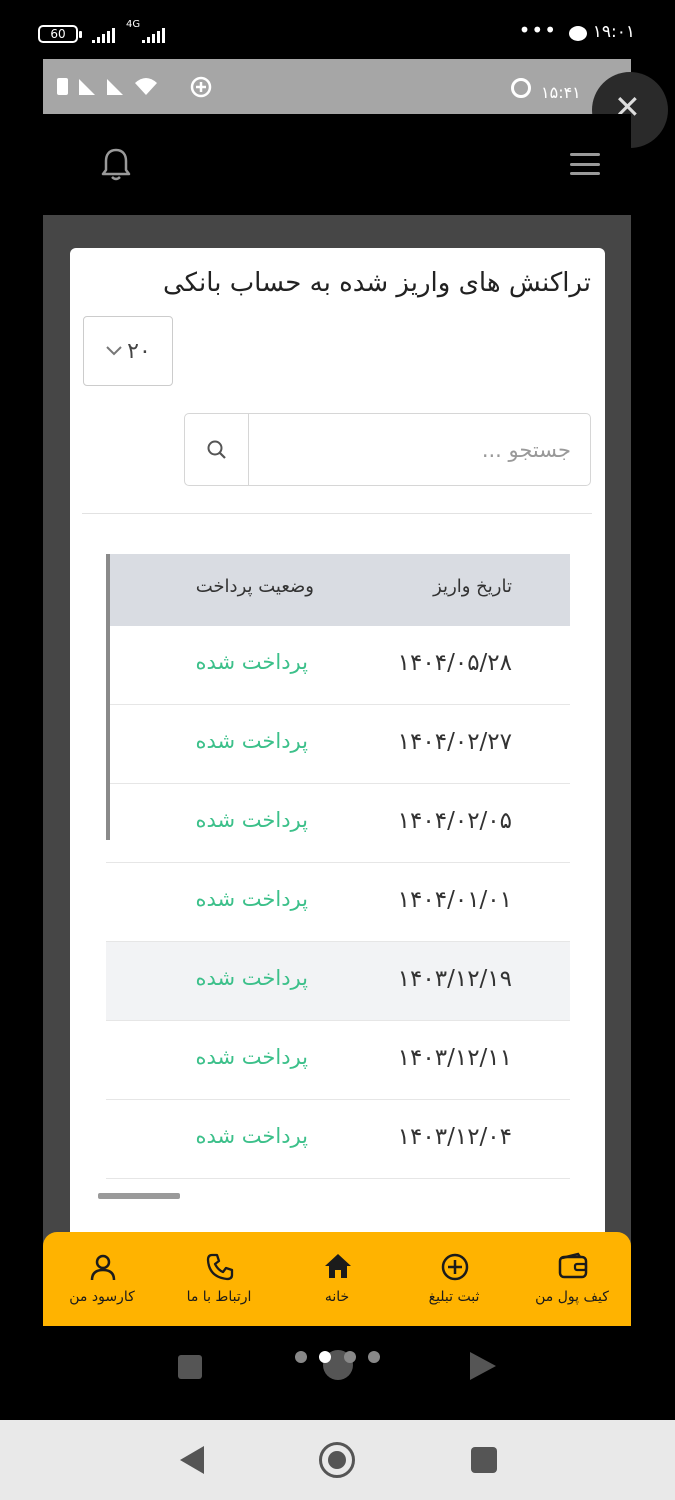 The height and width of the screenshot is (1500, 675). I want to click on page-size-select: ۲۰, so click(128, 351).